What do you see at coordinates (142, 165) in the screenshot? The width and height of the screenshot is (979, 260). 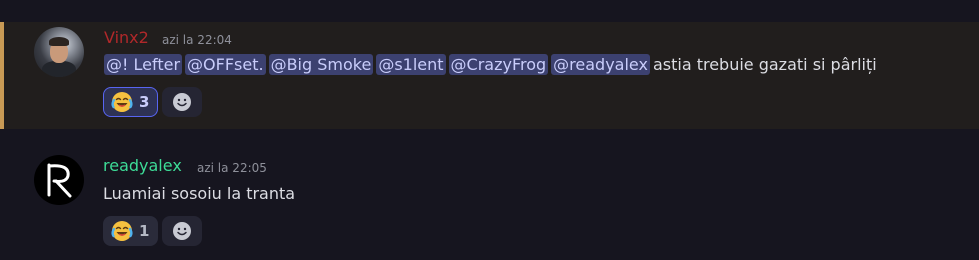 I see `username: readyalex` at bounding box center [142, 165].